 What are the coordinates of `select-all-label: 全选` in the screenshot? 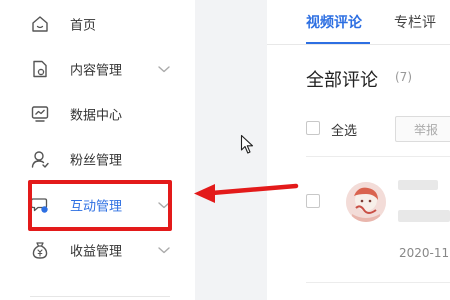 It's located at (344, 131).